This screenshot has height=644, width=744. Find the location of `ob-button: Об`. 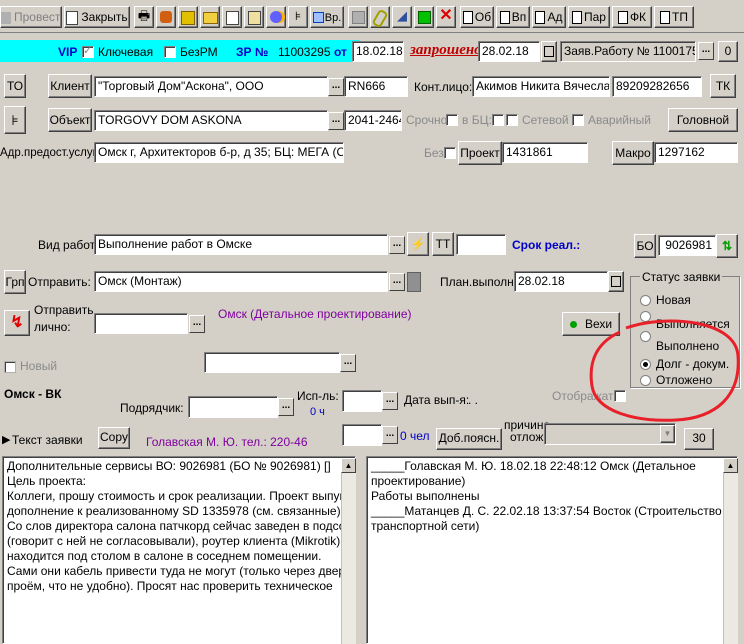

ob-button: Об is located at coordinates (477, 17).